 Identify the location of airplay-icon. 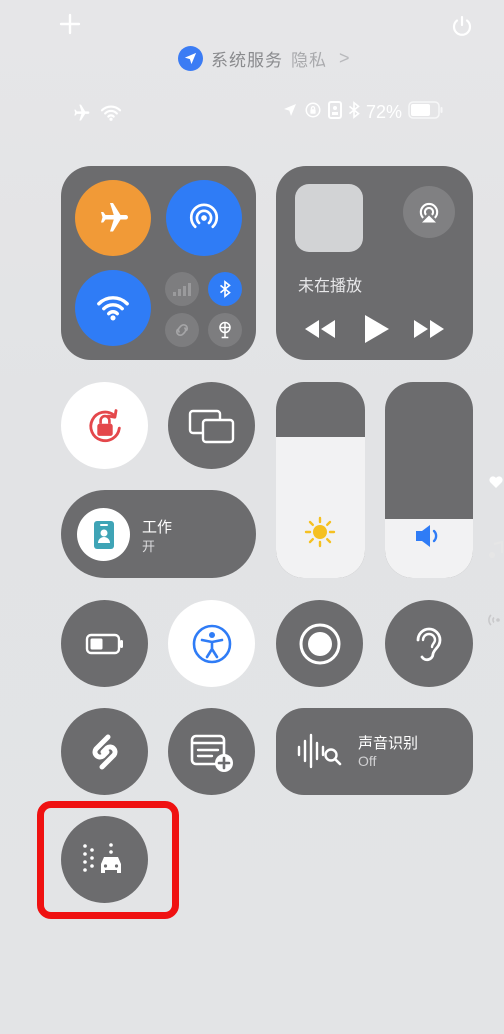
(429, 212).